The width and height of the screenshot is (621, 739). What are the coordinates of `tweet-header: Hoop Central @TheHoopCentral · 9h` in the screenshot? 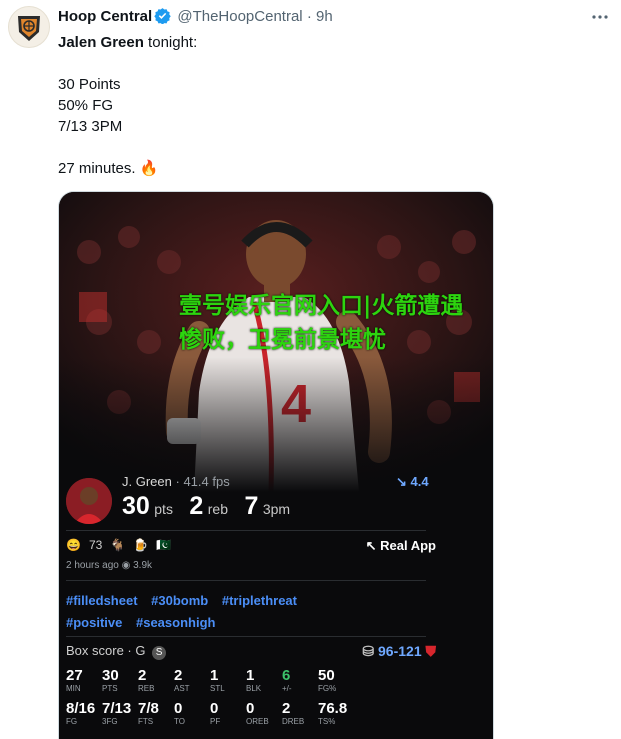 It's located at (195, 18).